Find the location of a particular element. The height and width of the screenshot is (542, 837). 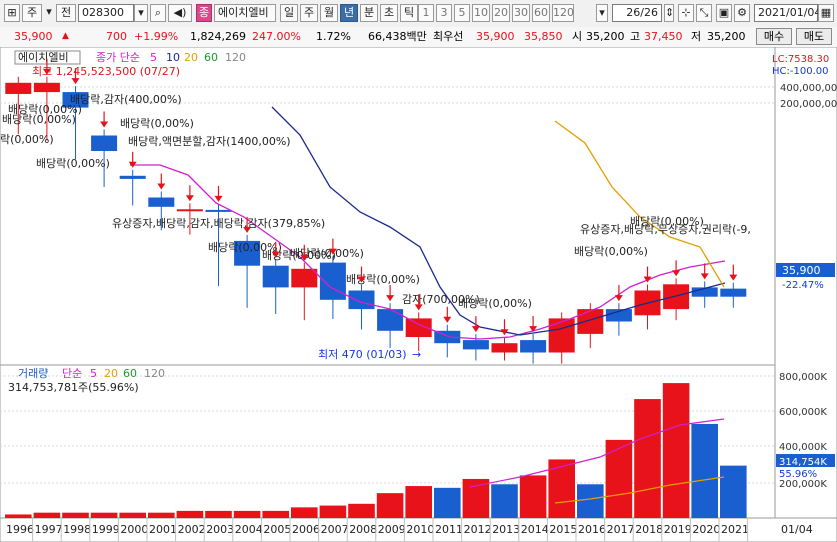

step-button-3: 10 is located at coordinates (481, 13).